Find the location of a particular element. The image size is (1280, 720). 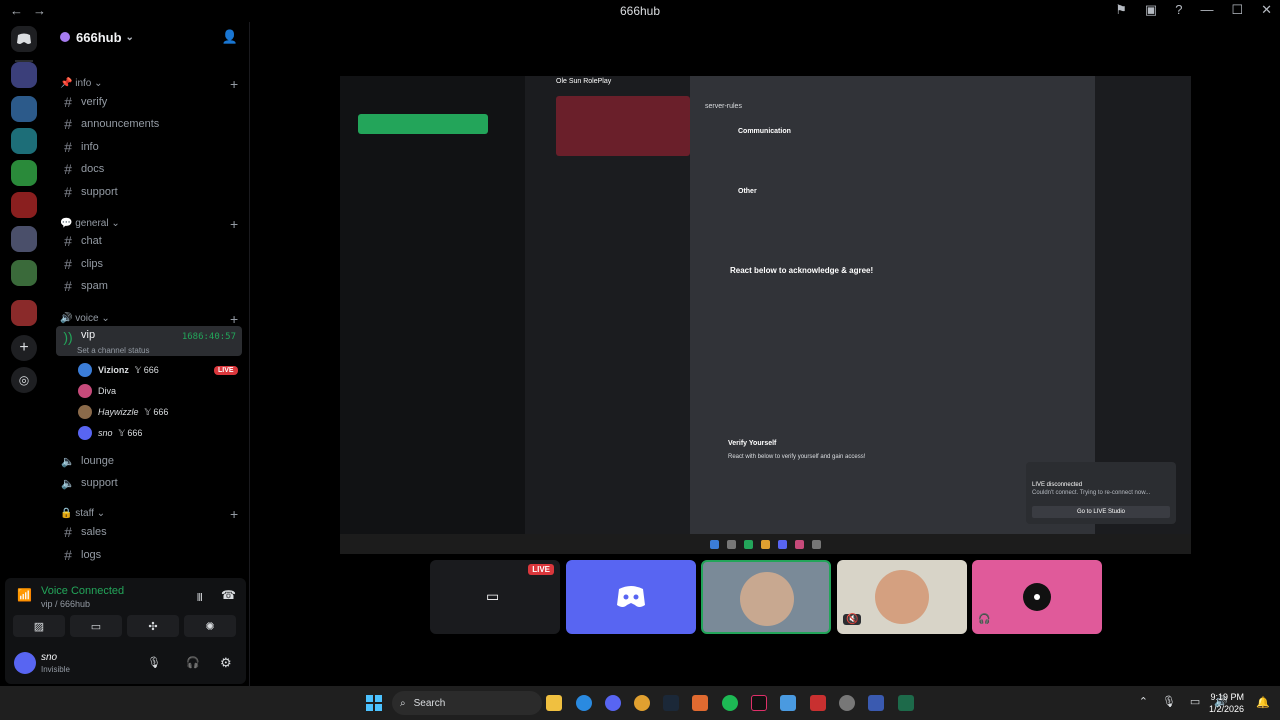

discord-logo-icon is located at coordinates (631, 596).